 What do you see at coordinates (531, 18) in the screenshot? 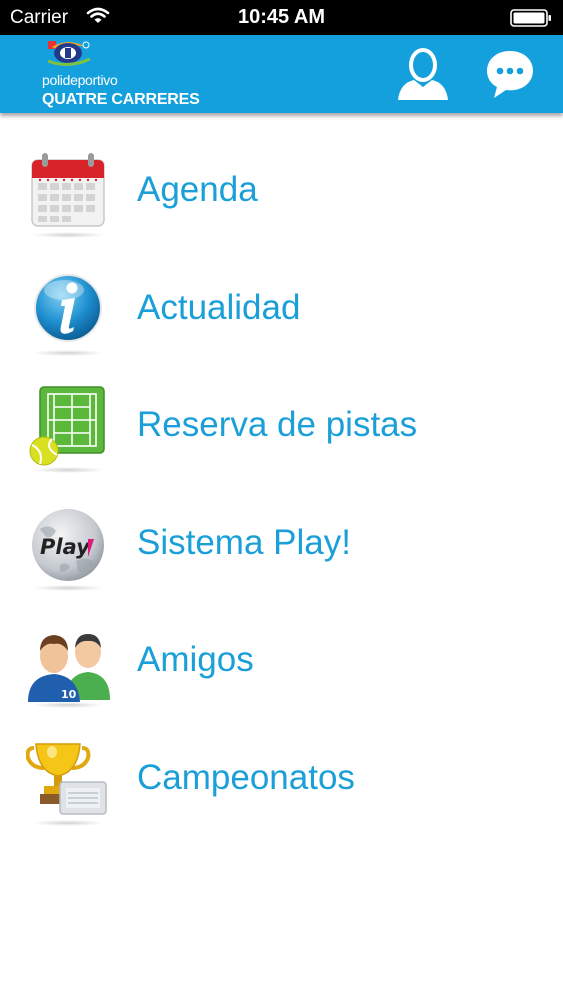
I see `battery-icon` at bounding box center [531, 18].